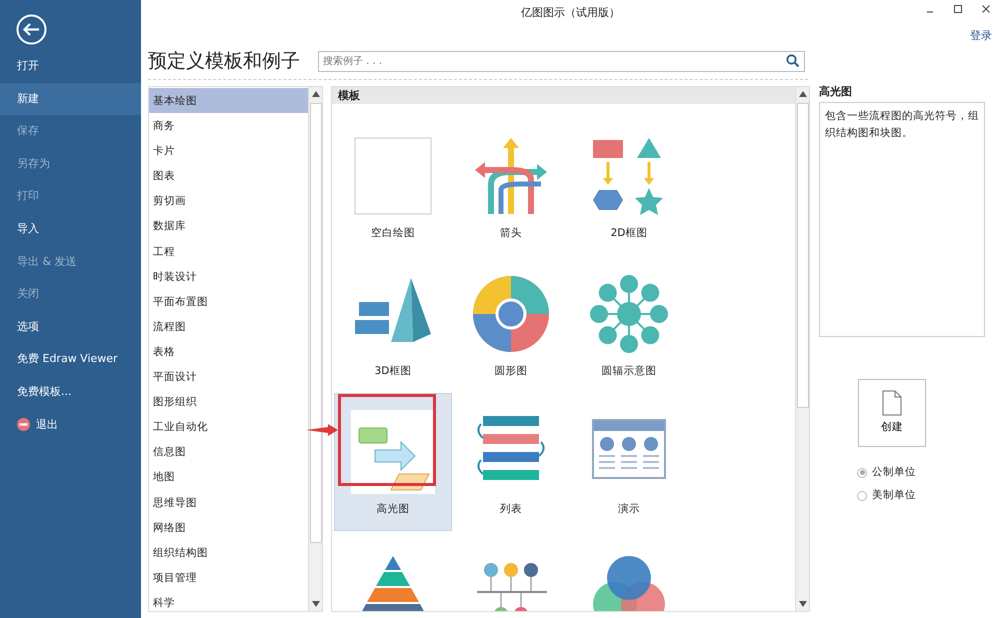 The height and width of the screenshot is (618, 1000). Describe the element at coordinates (393, 324) in the screenshot. I see `template-tile: 3D框图` at that location.